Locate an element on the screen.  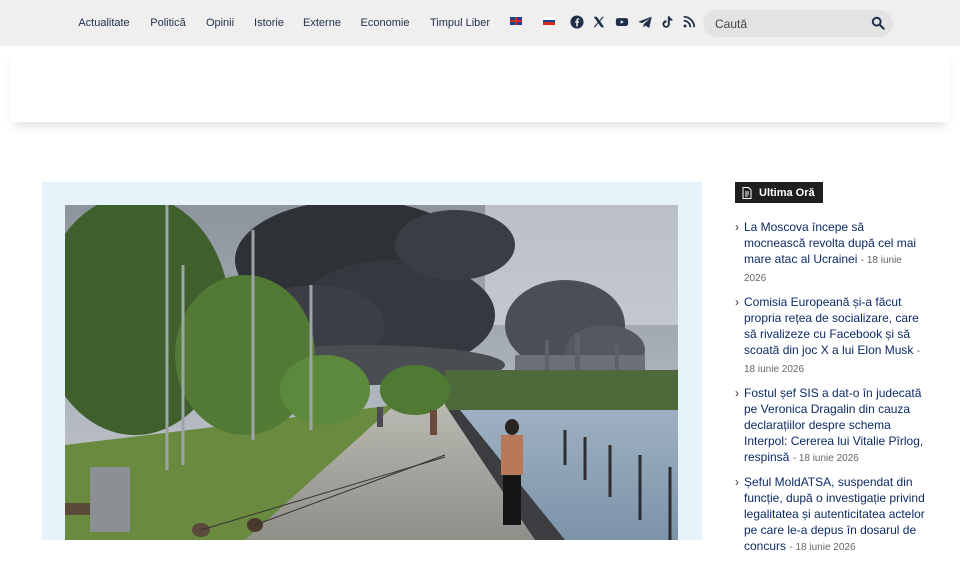
telegram-icon is located at coordinates (645, 22).